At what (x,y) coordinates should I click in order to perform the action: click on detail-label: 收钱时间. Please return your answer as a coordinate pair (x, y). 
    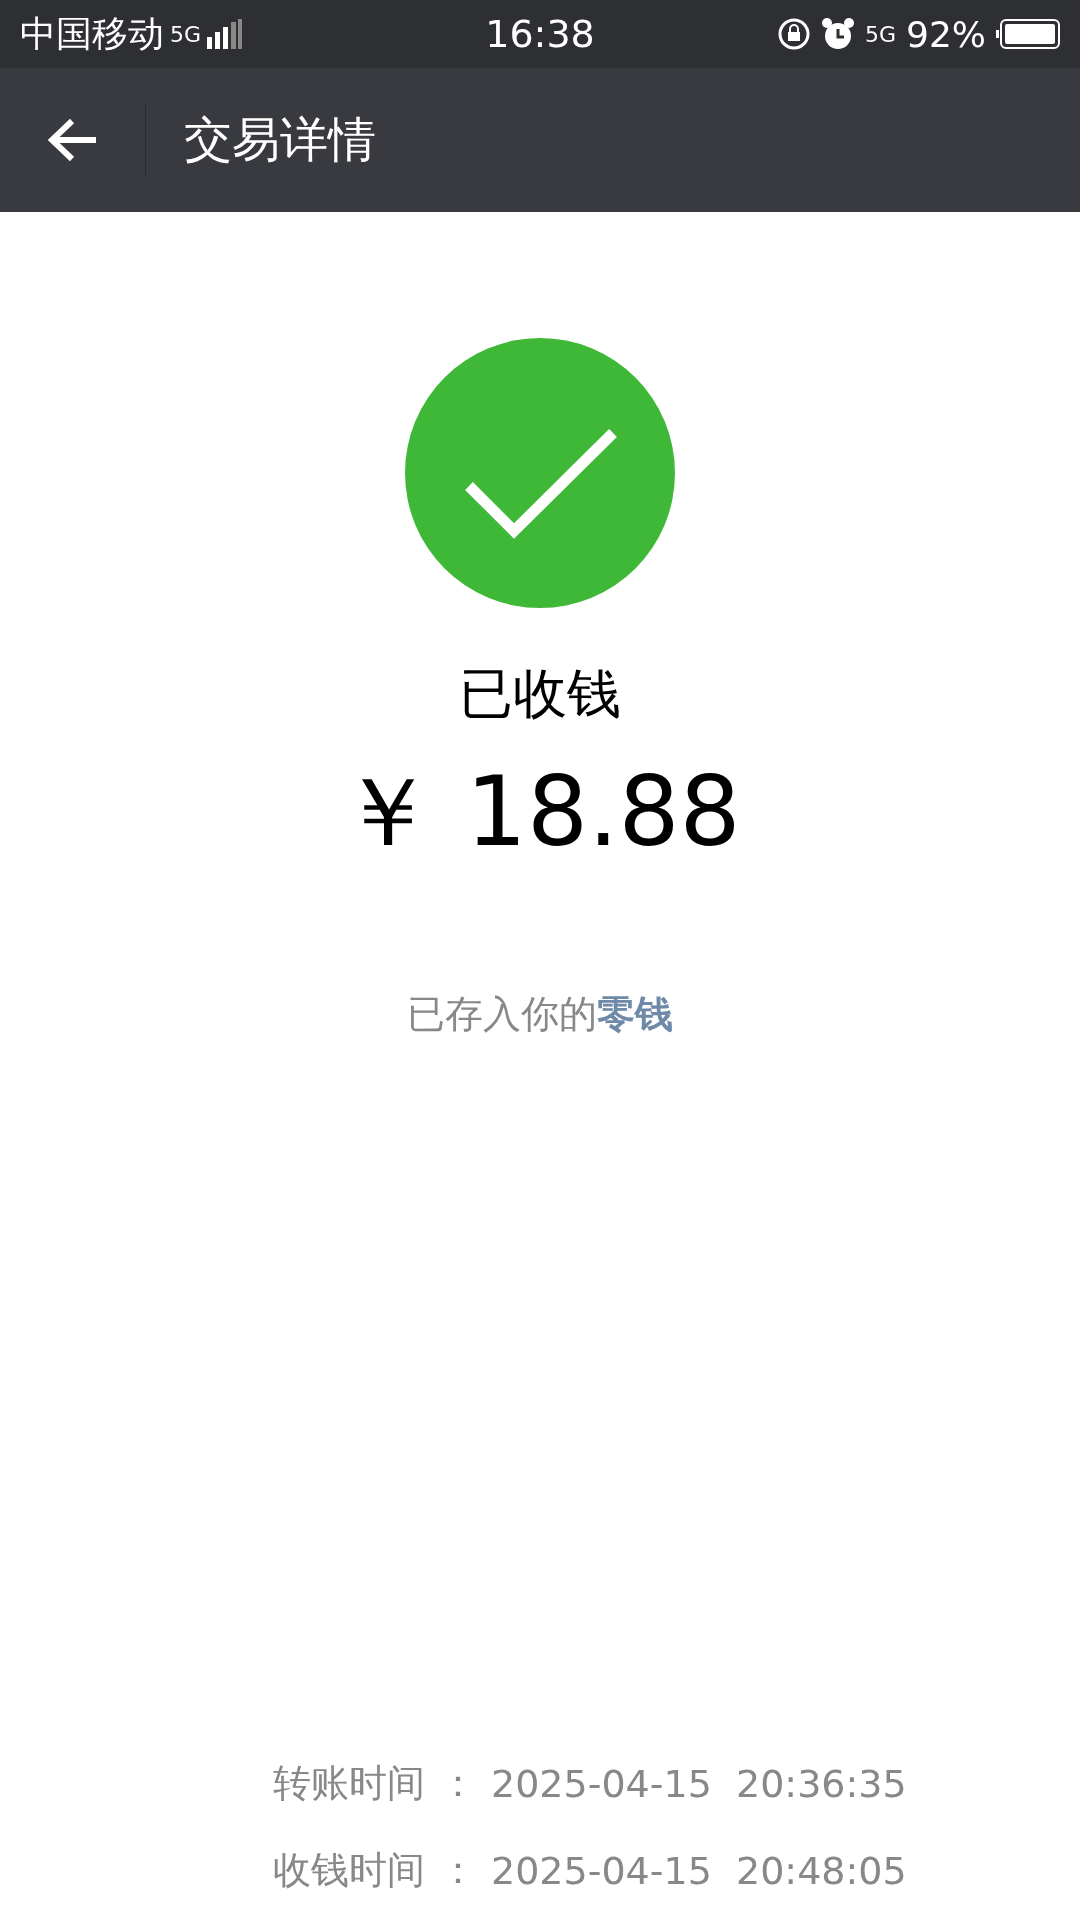
    Looking at the image, I should click on (349, 1870).